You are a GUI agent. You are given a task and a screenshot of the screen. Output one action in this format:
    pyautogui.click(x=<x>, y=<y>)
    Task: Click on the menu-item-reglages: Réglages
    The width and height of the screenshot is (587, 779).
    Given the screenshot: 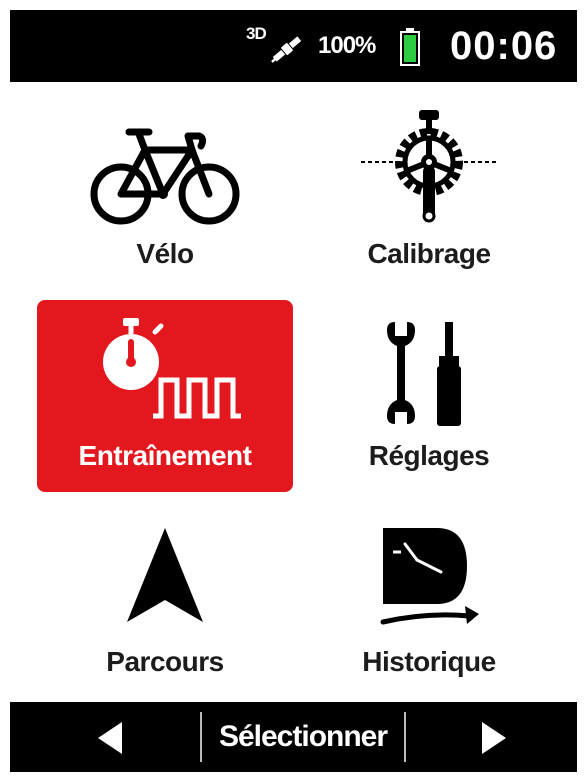 What is the action you would take?
    pyautogui.click(x=429, y=396)
    